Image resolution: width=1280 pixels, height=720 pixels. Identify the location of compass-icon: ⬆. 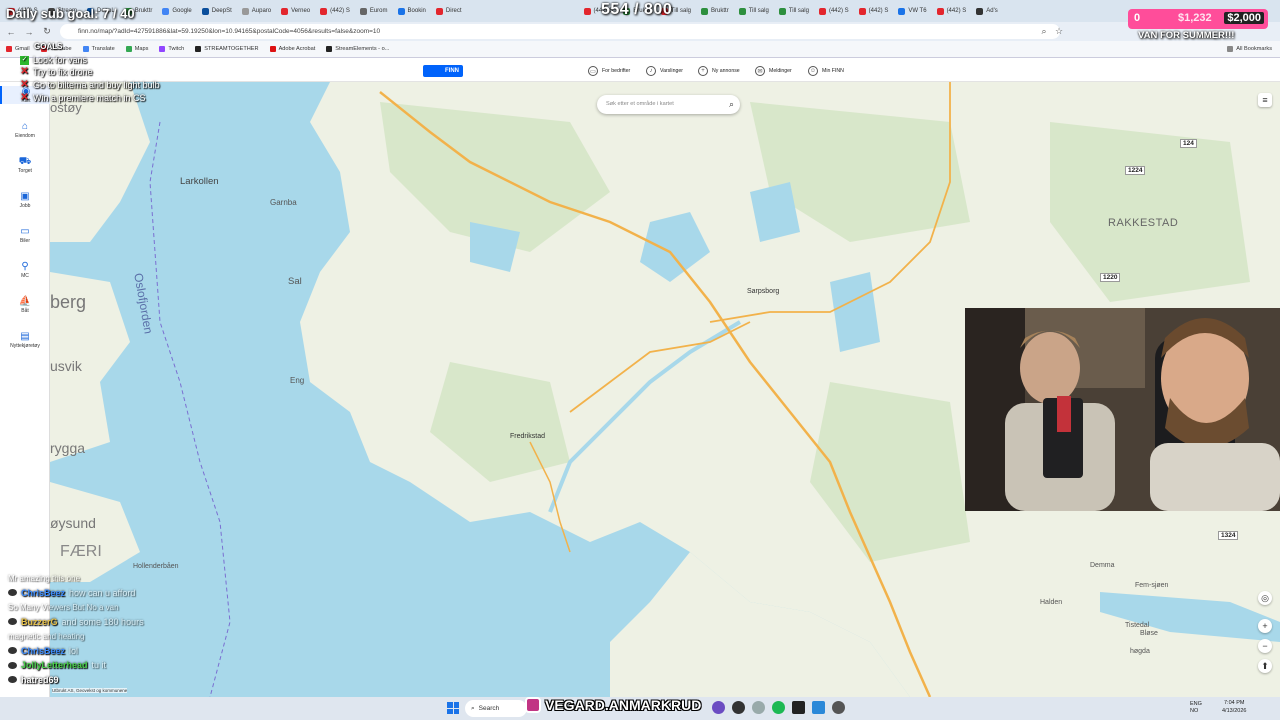
(1265, 666).